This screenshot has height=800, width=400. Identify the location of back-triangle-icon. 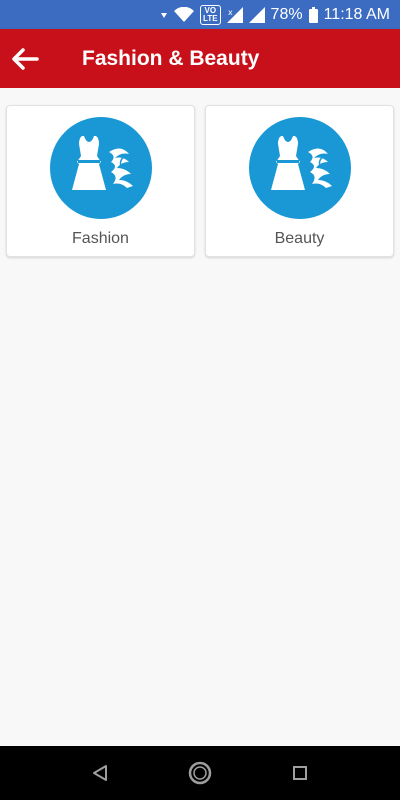
(100, 773).